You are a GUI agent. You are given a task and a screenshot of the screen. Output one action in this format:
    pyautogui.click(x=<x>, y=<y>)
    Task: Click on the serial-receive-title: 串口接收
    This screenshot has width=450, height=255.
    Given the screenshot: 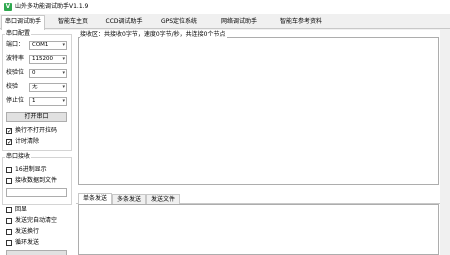 What is the action you would take?
    pyautogui.click(x=18, y=156)
    